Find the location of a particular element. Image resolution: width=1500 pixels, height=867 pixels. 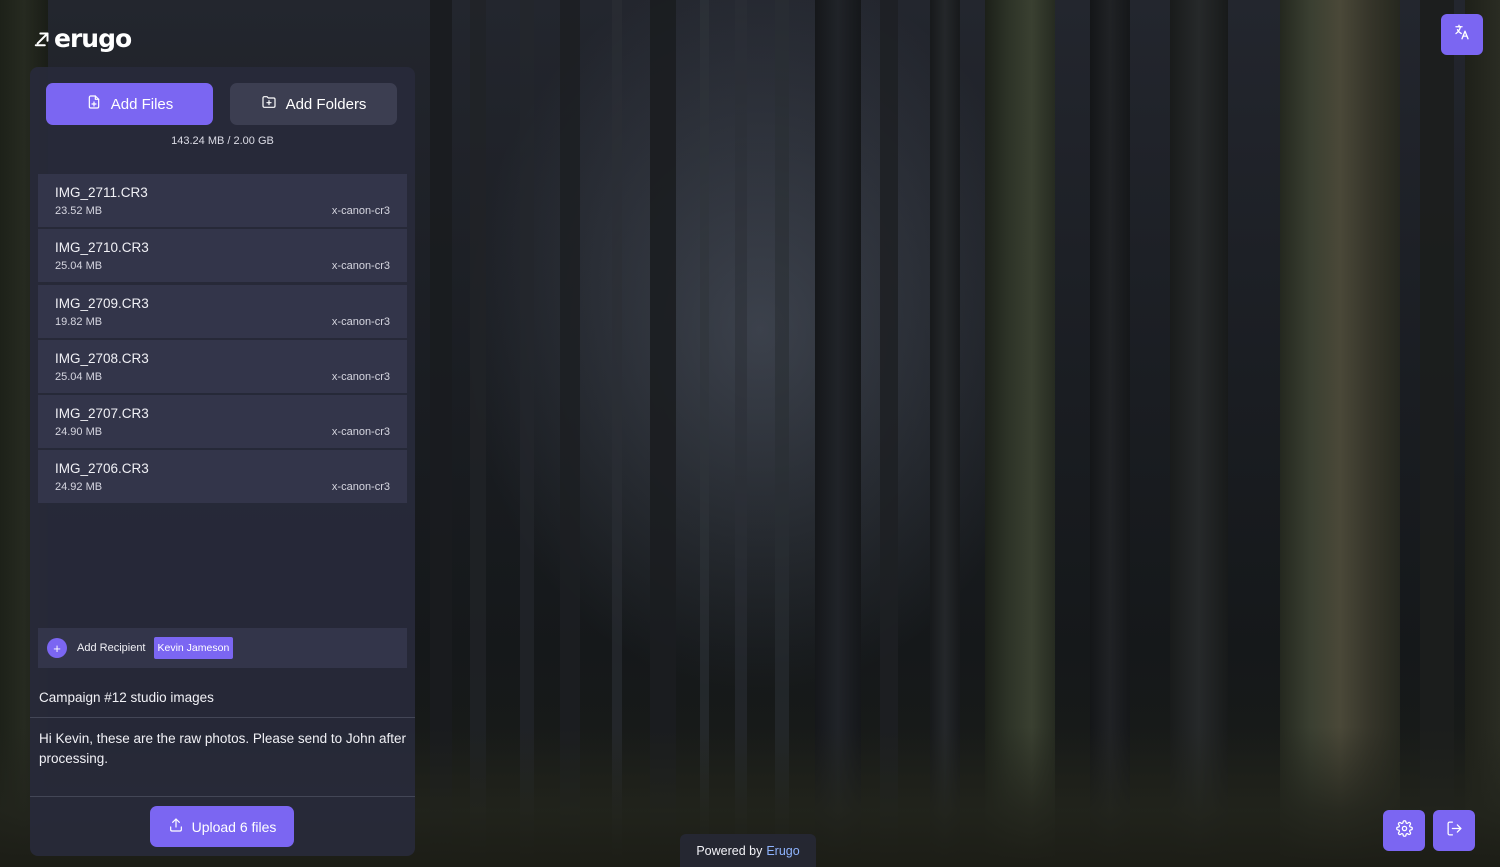

file-name: IMG_2708.CR3 is located at coordinates (102, 358).